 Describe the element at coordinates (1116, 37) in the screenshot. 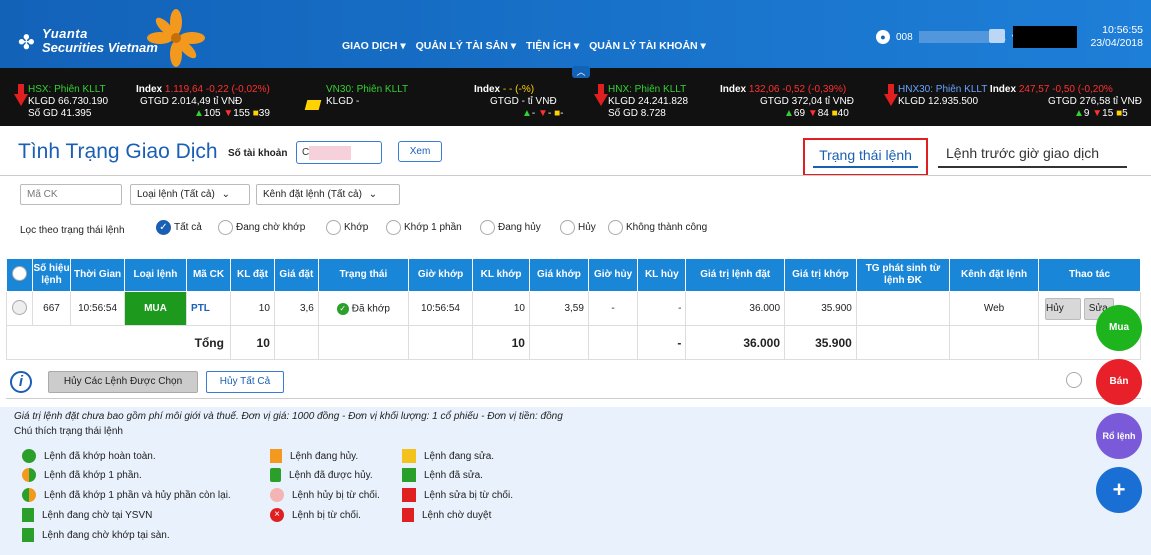

I see `clock: 10:56:55 23/04/2018` at that location.